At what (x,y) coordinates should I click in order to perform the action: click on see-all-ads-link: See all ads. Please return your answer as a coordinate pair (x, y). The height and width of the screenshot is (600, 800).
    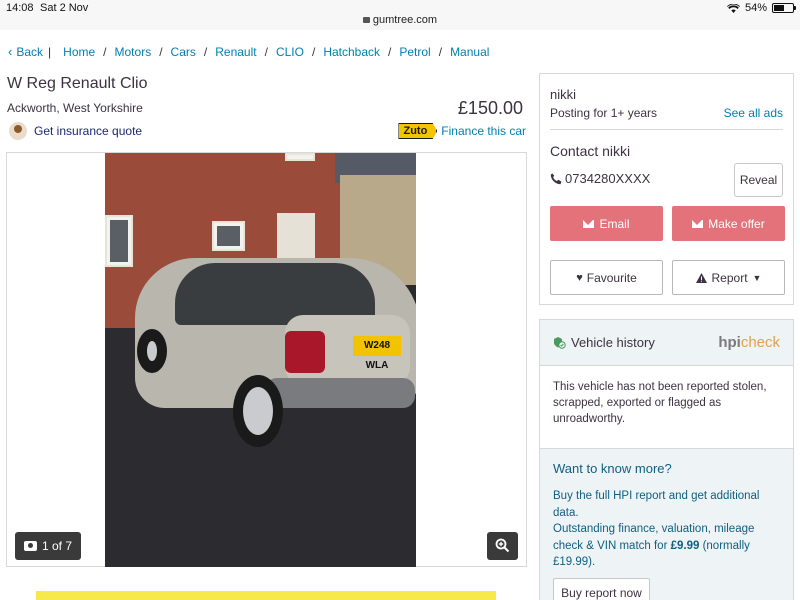
    Looking at the image, I should click on (753, 113).